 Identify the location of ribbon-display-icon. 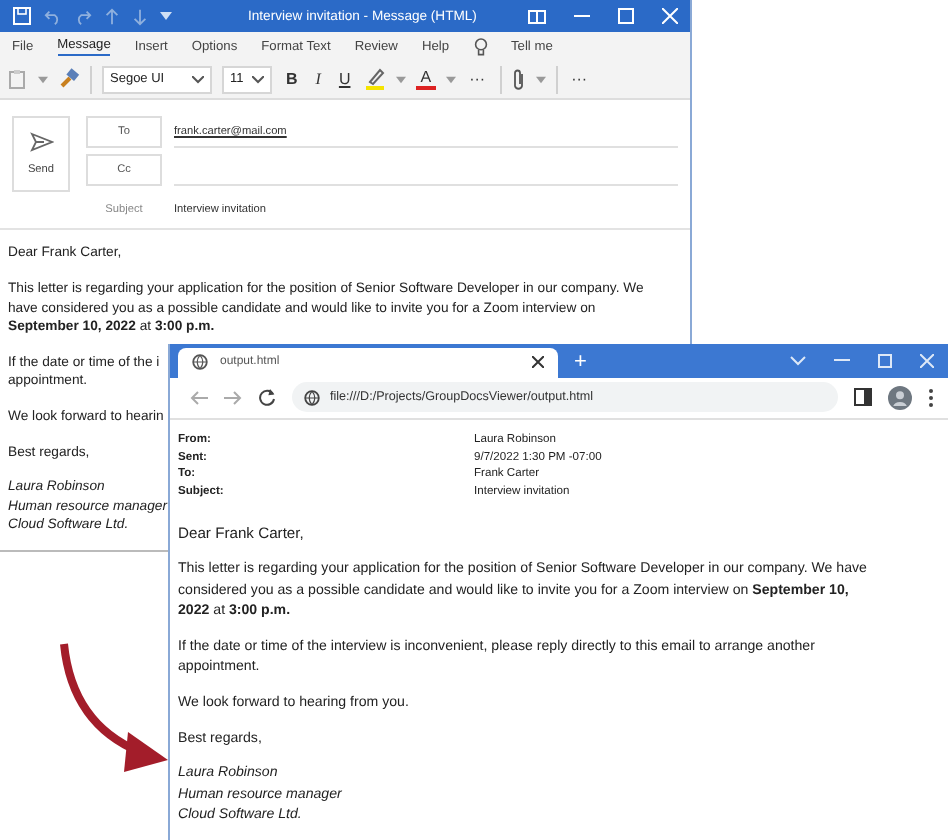
(537, 16).